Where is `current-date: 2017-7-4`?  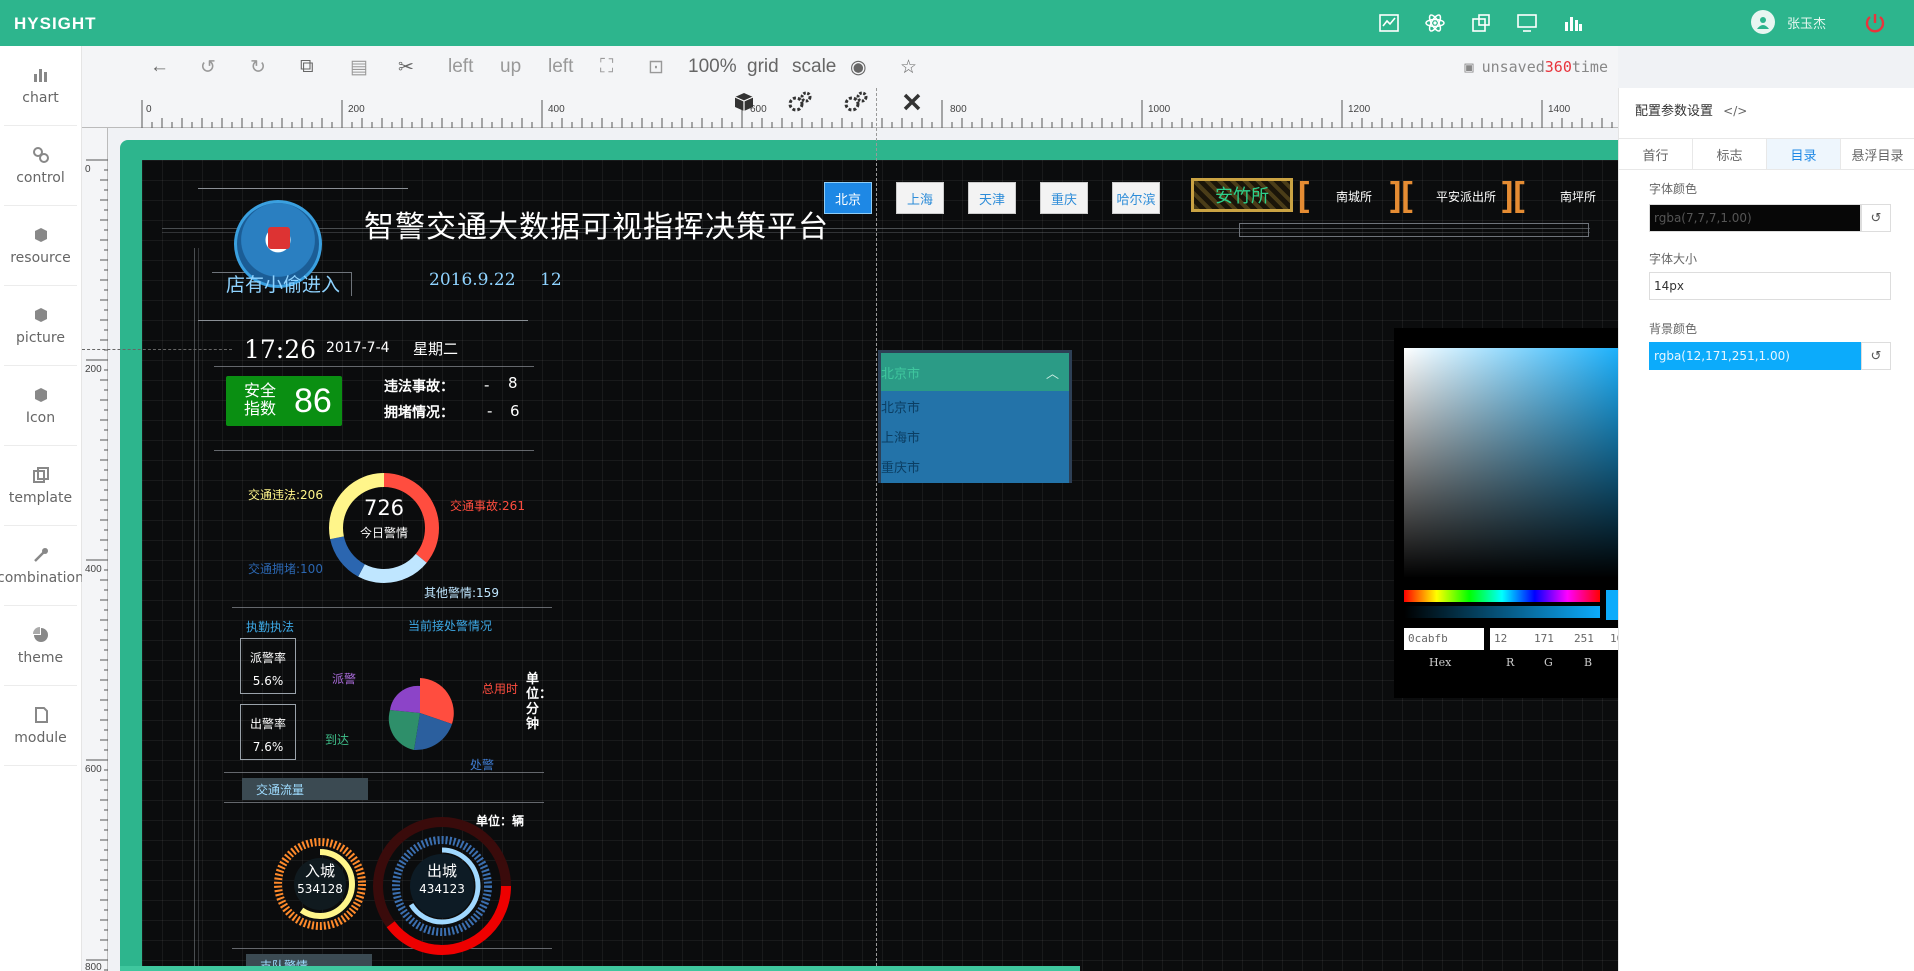
current-date: 2017-7-4 is located at coordinates (358, 348).